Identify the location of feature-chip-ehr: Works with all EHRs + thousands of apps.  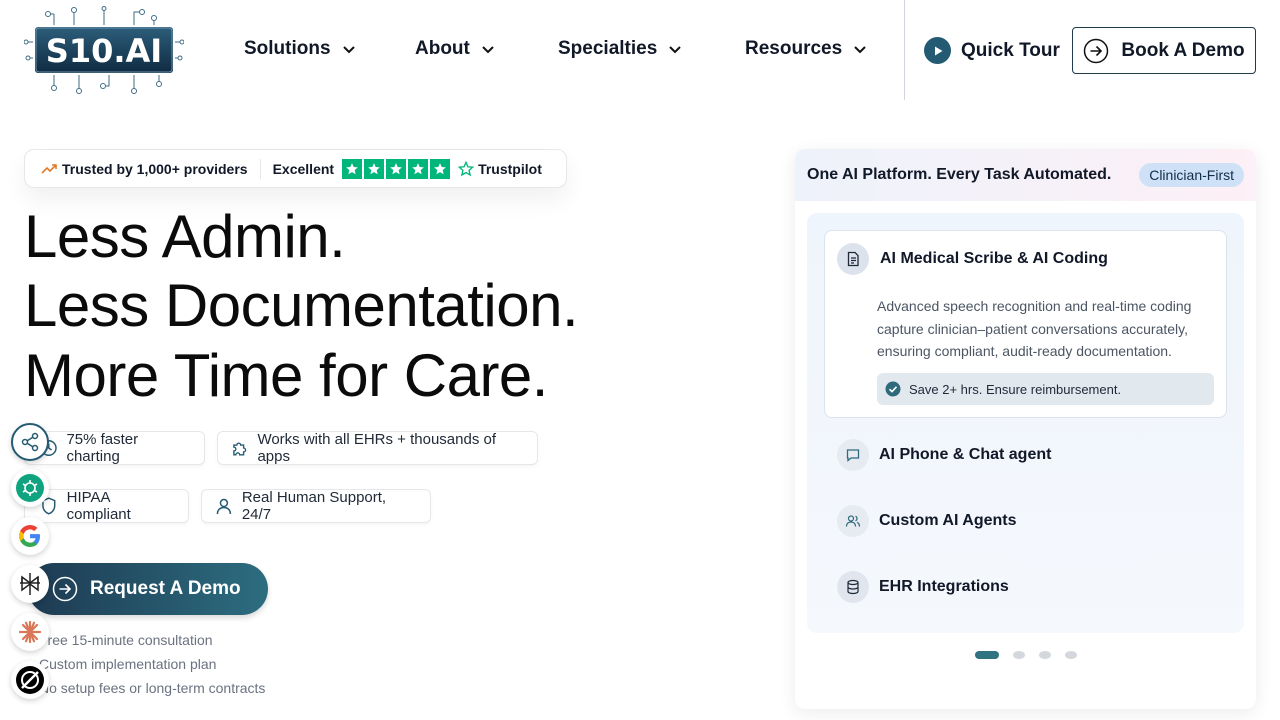
(377, 448).